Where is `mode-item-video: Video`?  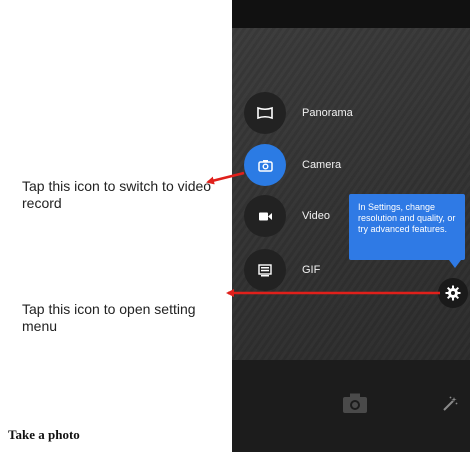 mode-item-video: Video is located at coordinates (287, 216).